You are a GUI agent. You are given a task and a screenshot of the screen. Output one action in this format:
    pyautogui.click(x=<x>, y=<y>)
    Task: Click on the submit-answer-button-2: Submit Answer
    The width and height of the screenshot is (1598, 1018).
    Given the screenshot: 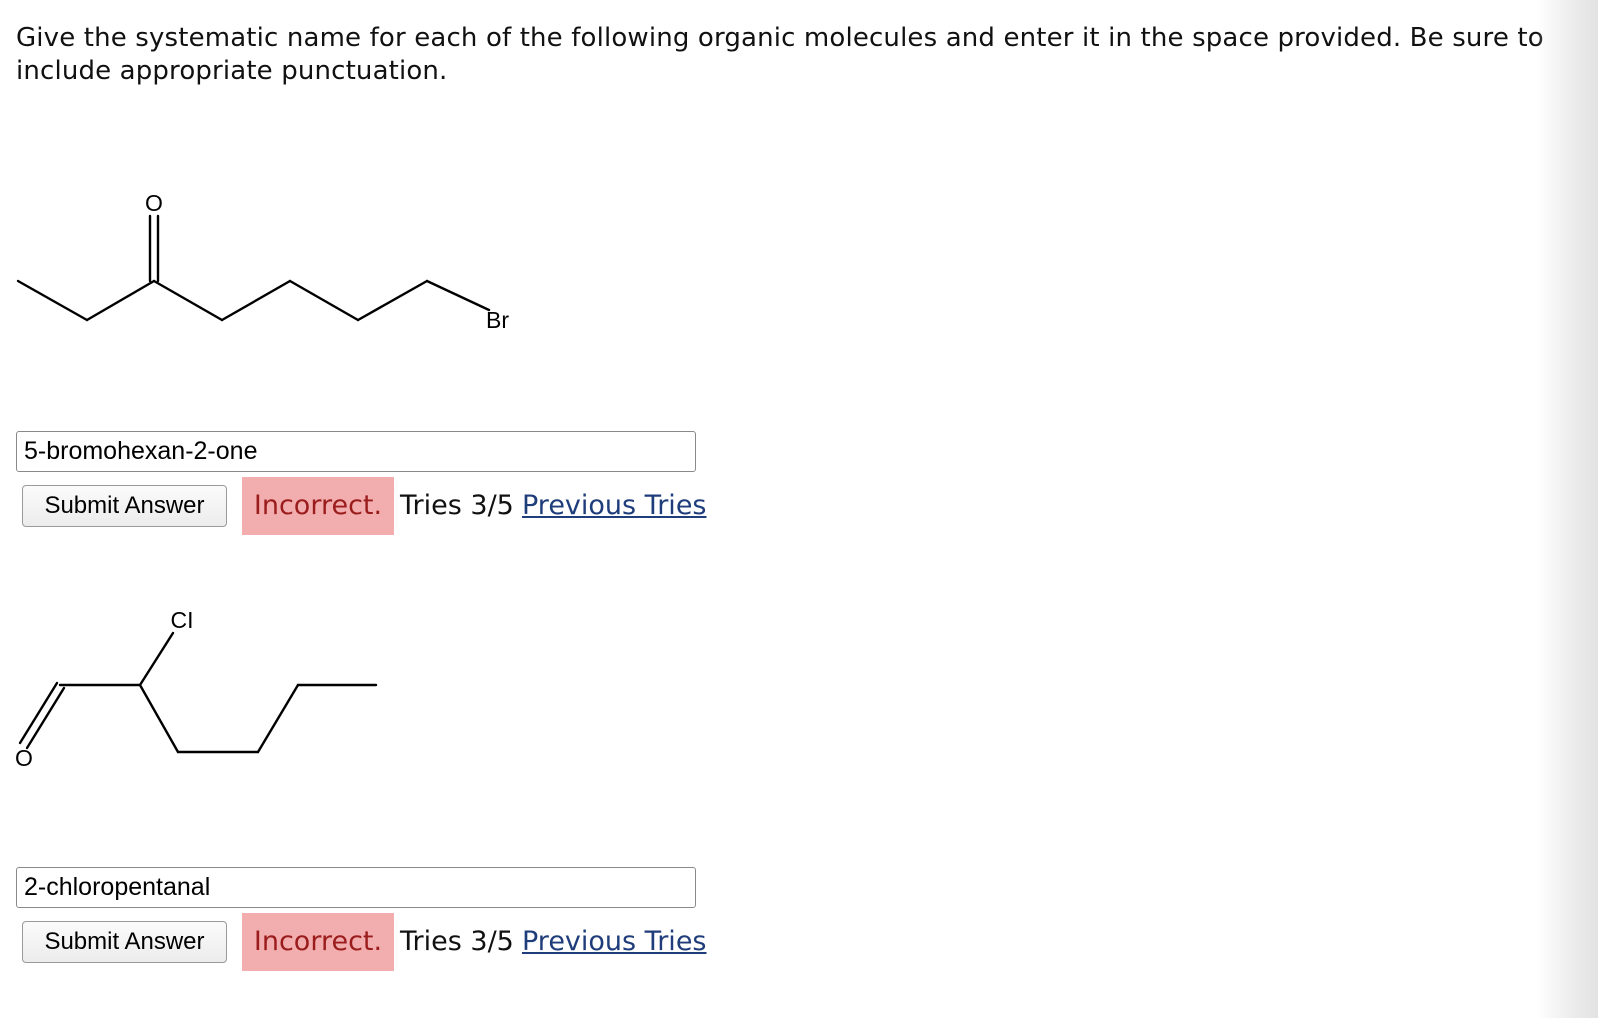 What is the action you would take?
    pyautogui.click(x=124, y=942)
    